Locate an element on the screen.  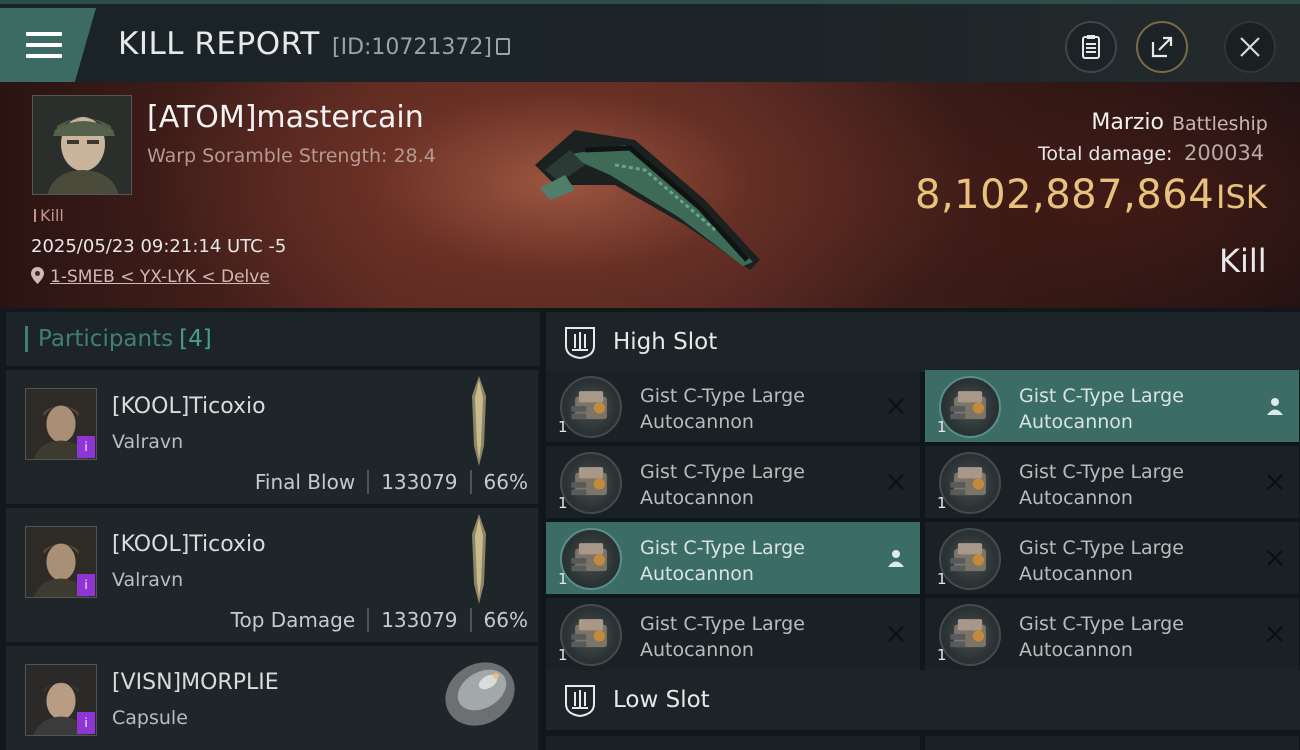
menu-button is located at coordinates (48, 45).